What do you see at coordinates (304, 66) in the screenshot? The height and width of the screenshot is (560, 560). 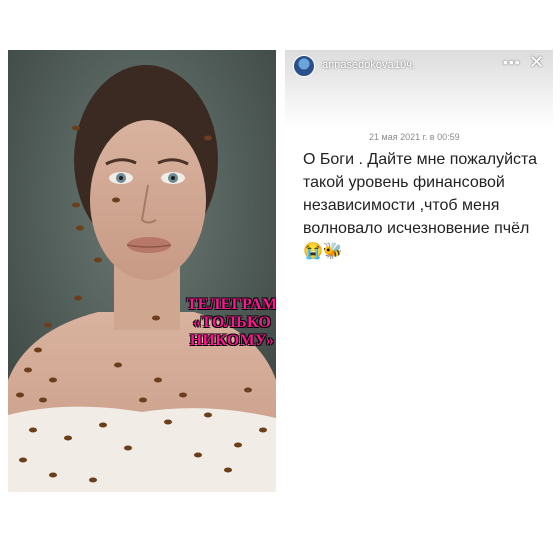 I see `avatar` at bounding box center [304, 66].